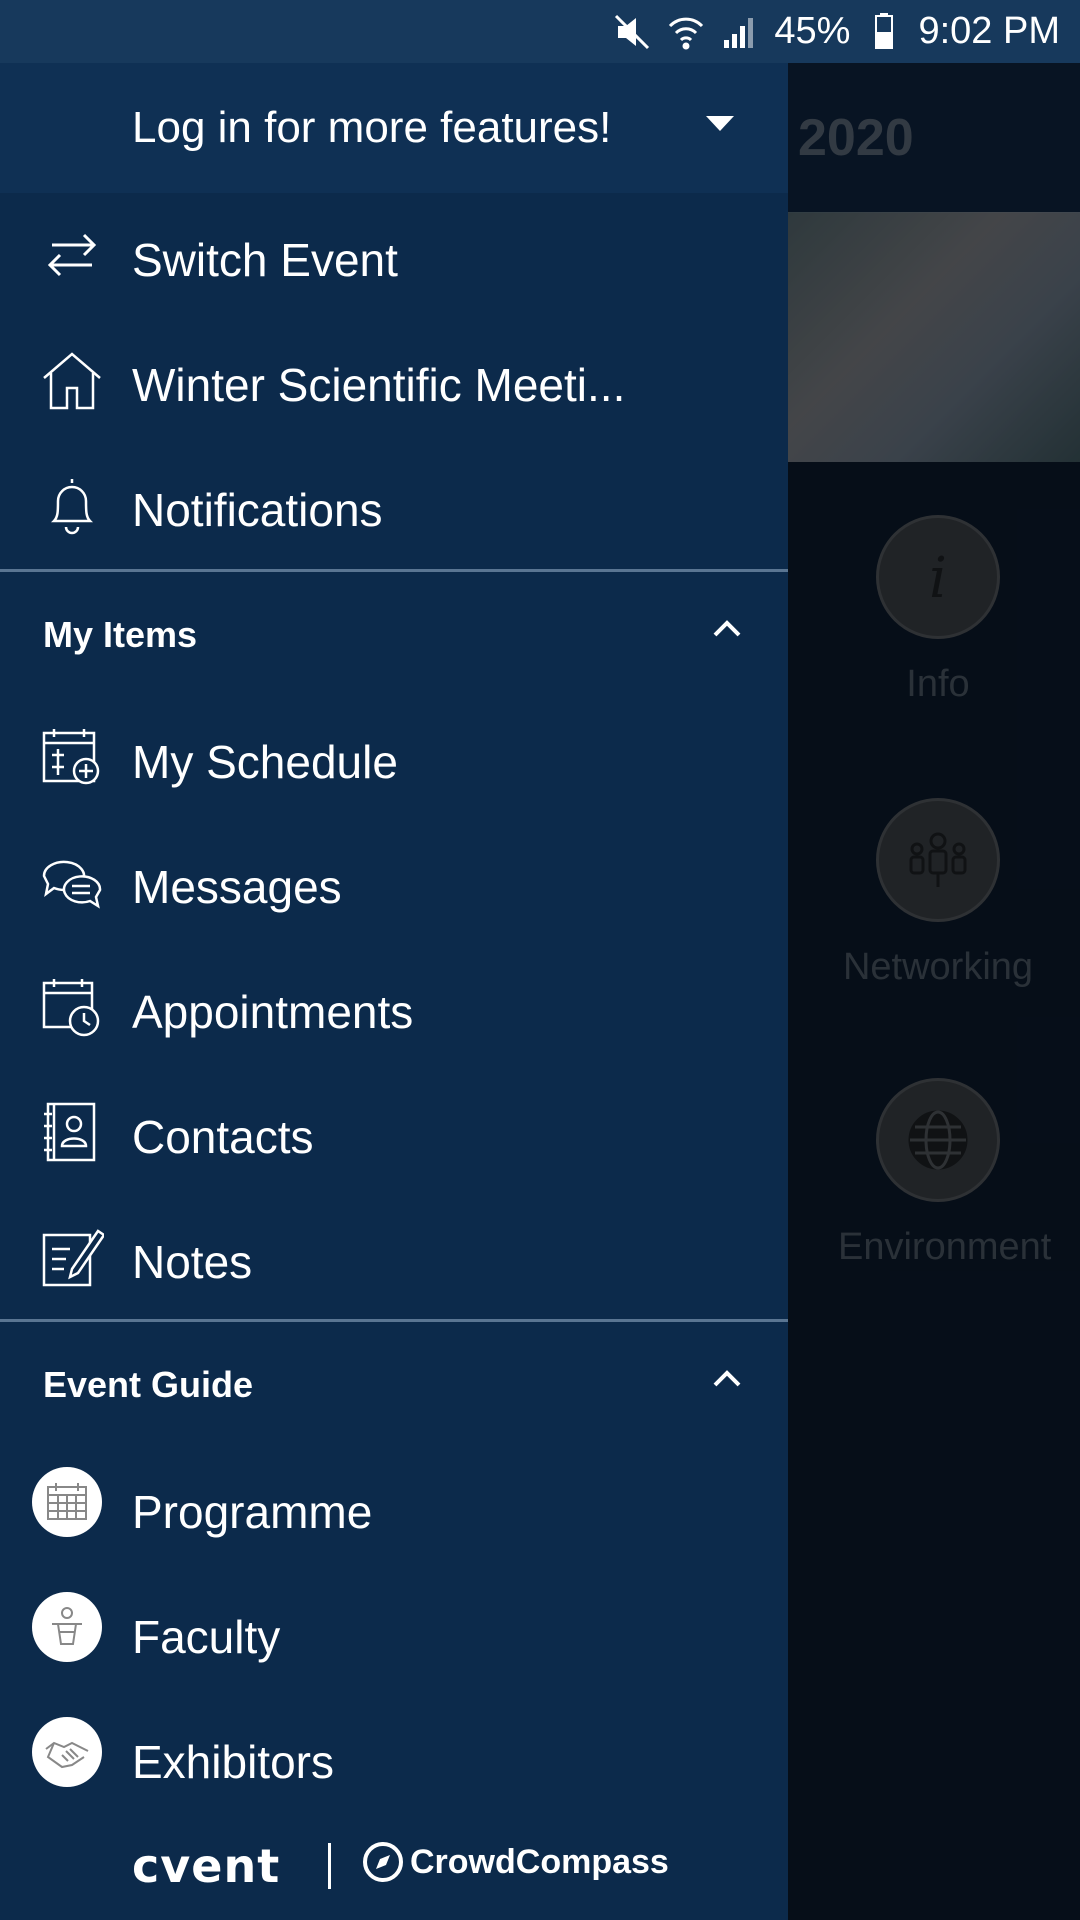 The width and height of the screenshot is (1080, 1920). I want to click on switch-arrows-icon, so click(72, 255).